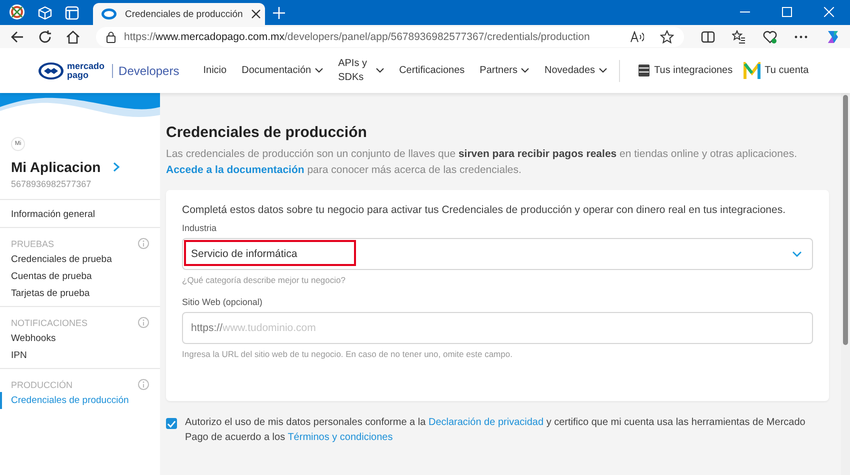  Describe the element at coordinates (74, 214) in the screenshot. I see `sidebar-item: Información general` at that location.